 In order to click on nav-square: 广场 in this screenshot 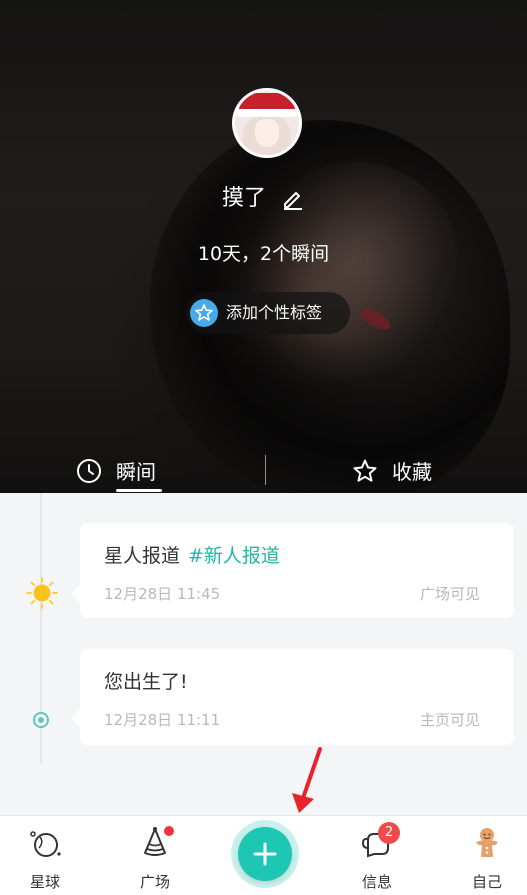, I will do `click(155, 855)`.